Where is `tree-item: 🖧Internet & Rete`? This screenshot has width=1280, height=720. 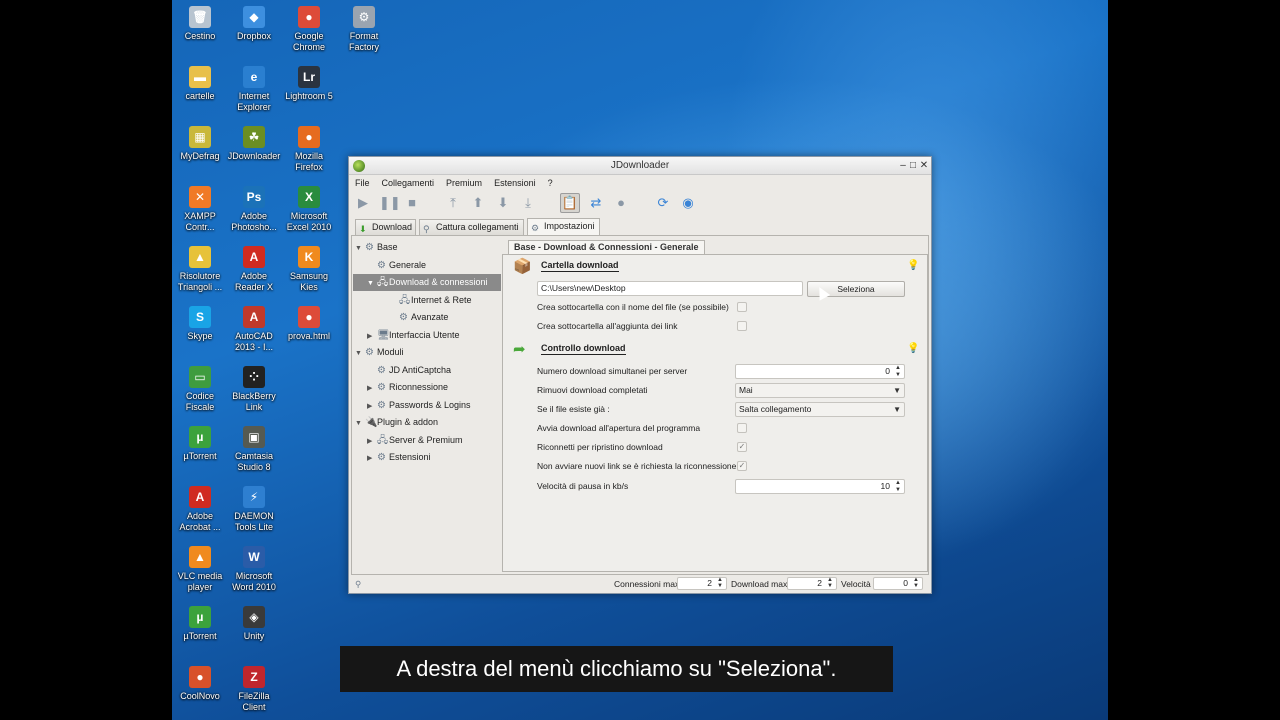 tree-item: 🖧Internet & Rete is located at coordinates (430, 300).